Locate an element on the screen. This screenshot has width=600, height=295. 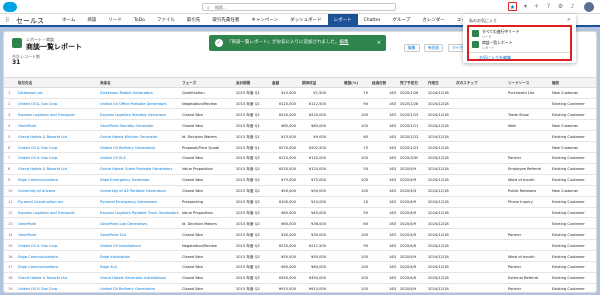
table-cell: Grand Hotels Guest Portable Generators is located at coordinates (136, 169).